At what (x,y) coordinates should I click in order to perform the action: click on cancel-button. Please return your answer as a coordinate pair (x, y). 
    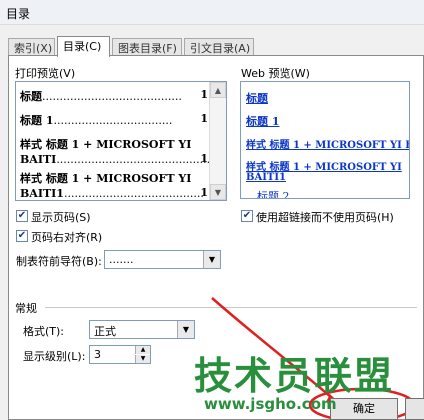
    Looking at the image, I should click on (414, 409).